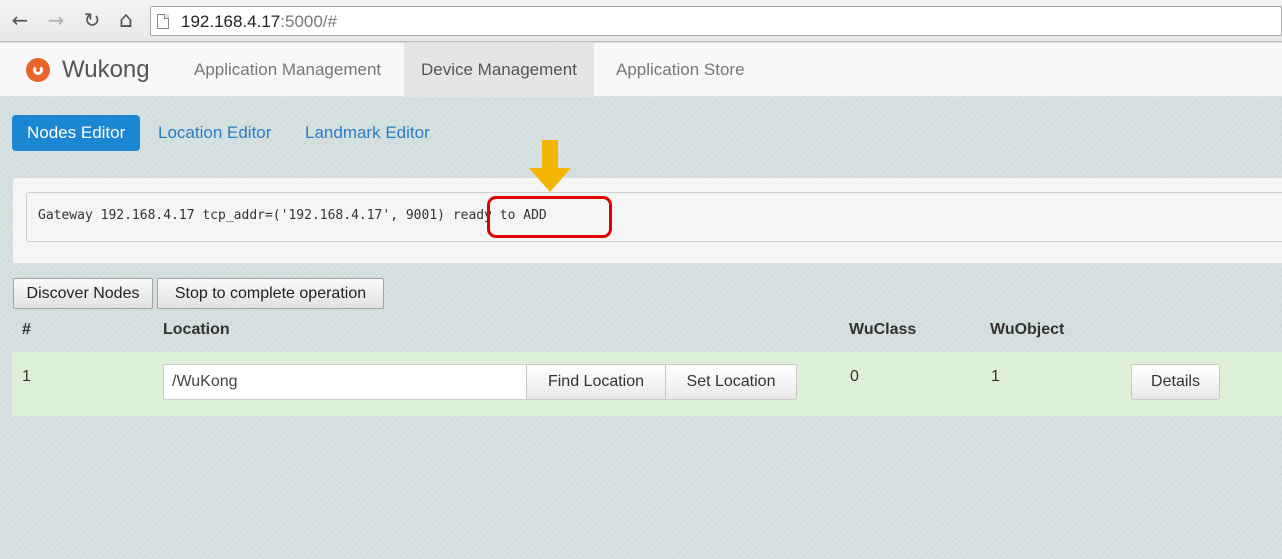 This screenshot has height=559, width=1282. Describe the element at coordinates (259, 21) in the screenshot. I see `url-text: 192.168.4.17:5000/#` at that location.